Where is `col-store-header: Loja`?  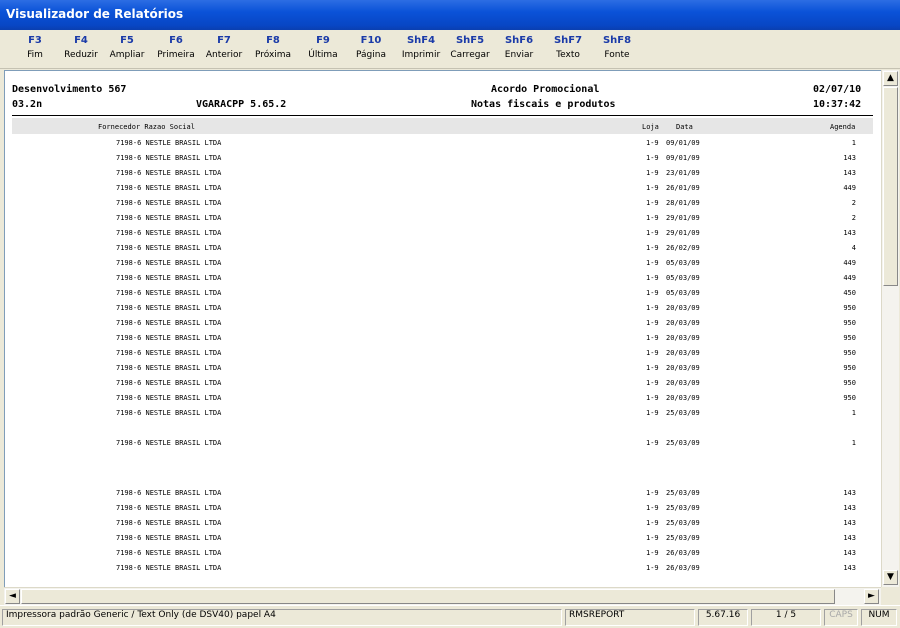
col-store-header: Loja is located at coordinates (650, 127).